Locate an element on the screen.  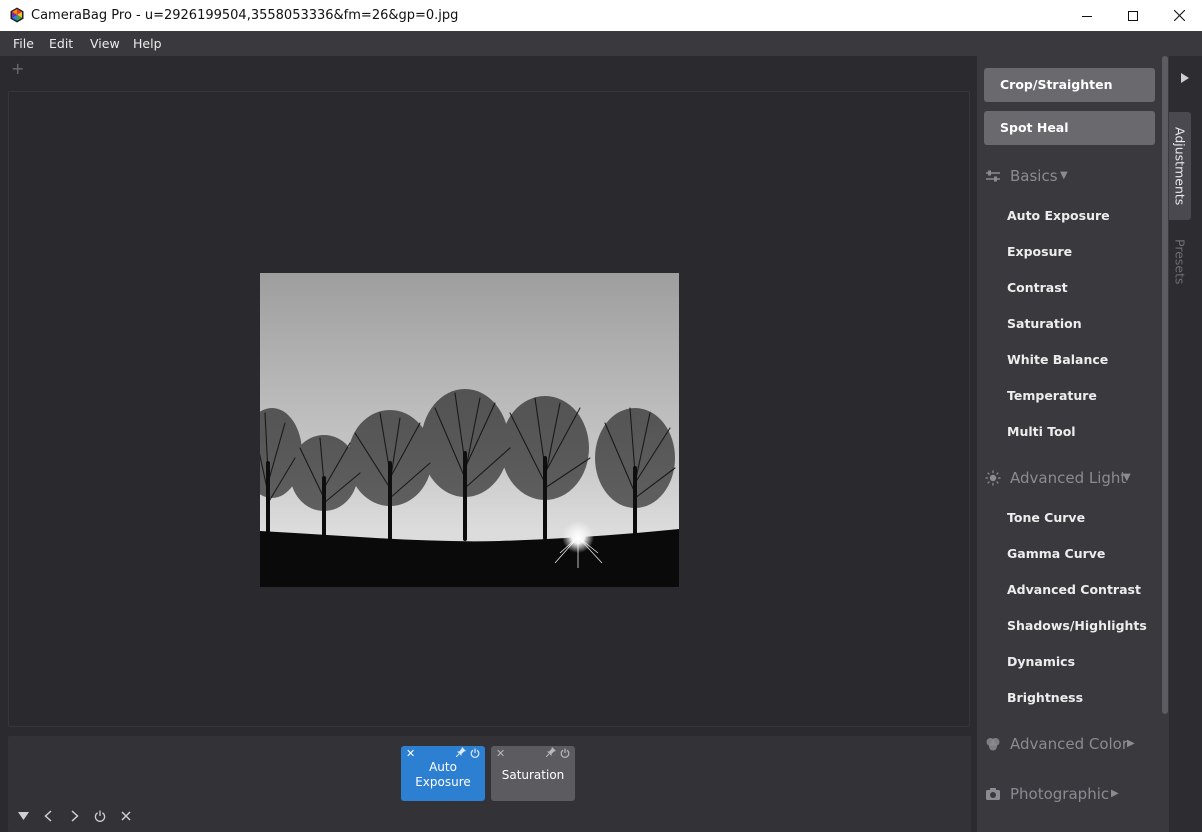
sliders-icon is located at coordinates (993, 176).